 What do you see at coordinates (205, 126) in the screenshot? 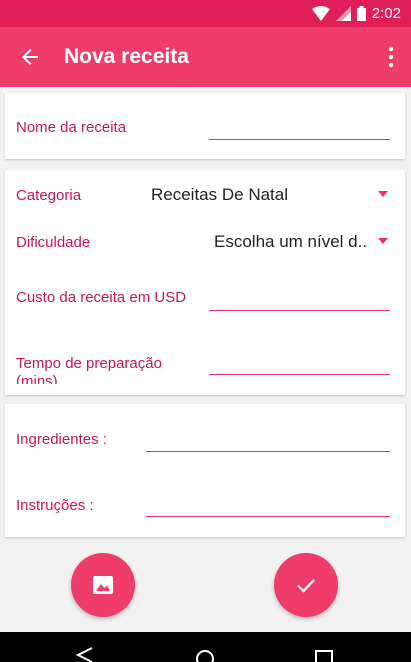
I see `recipe-name-card: Nome da receita` at bounding box center [205, 126].